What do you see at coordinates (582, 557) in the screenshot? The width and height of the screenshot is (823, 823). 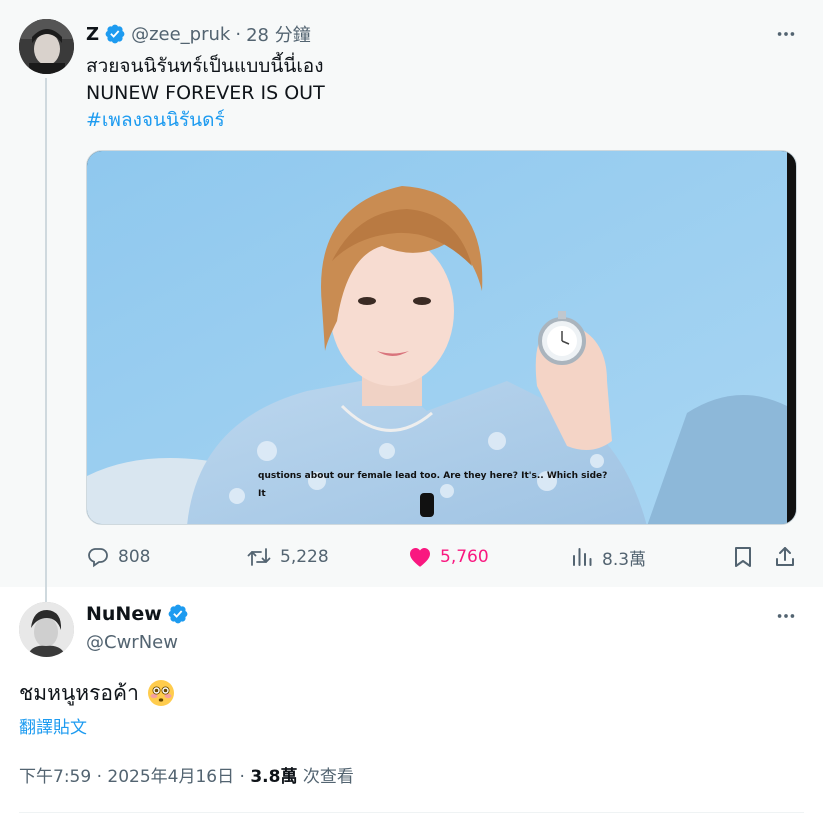 I see `views-chart-icon` at bounding box center [582, 557].